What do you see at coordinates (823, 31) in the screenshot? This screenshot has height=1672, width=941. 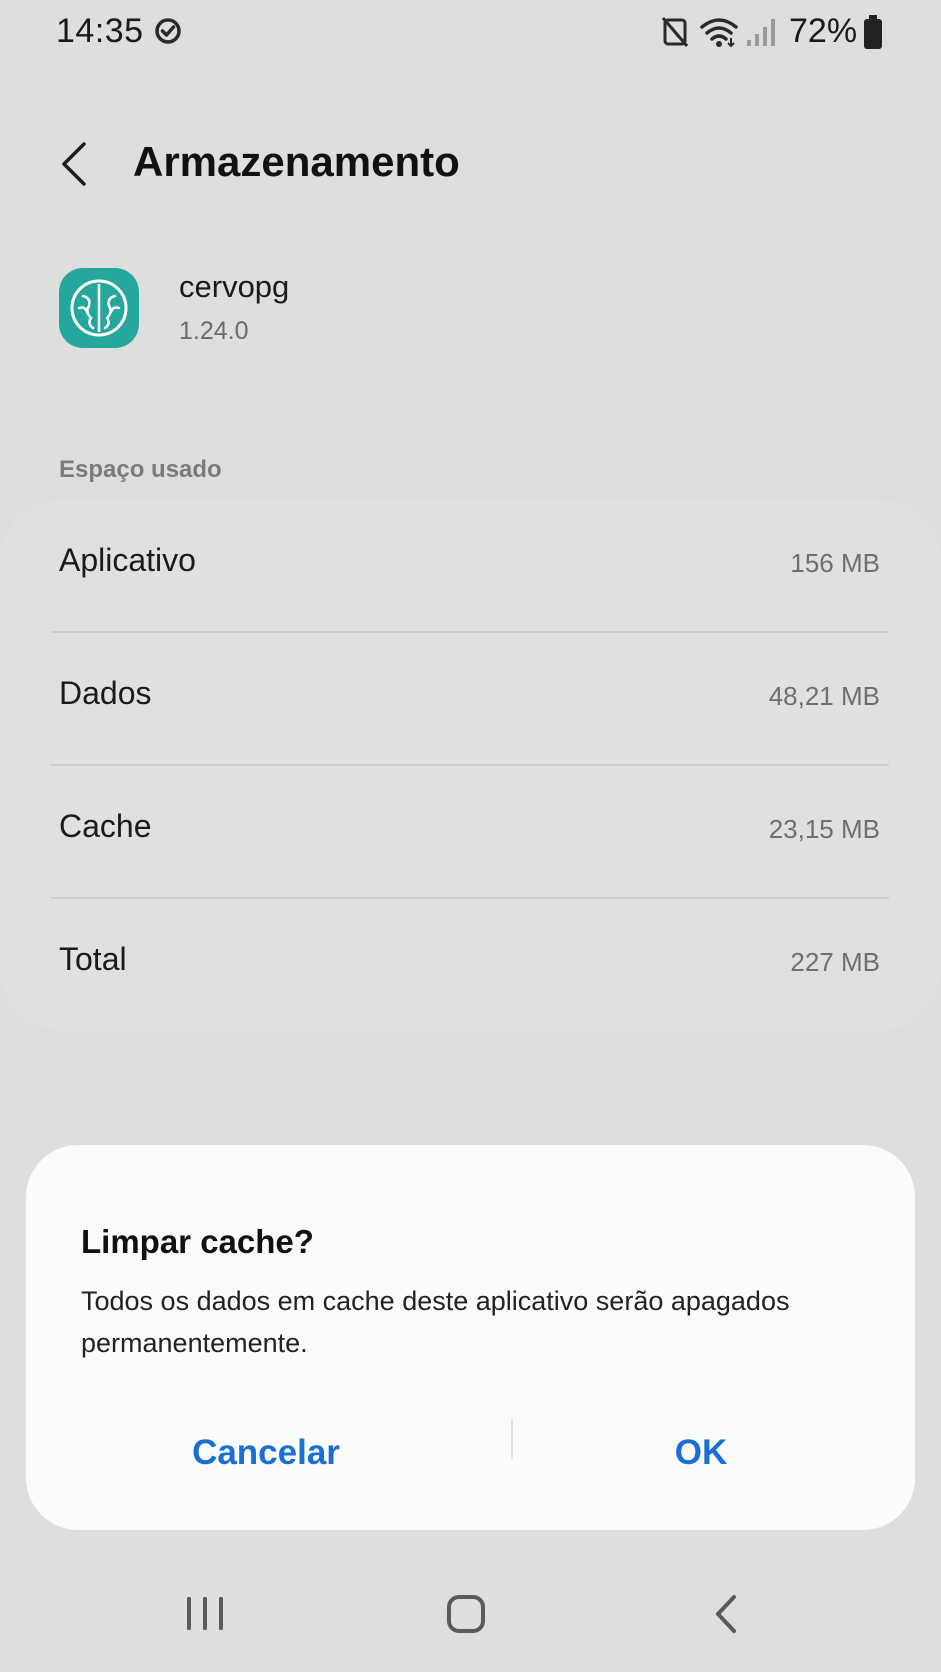 I see `battery-percentage: 72%` at bounding box center [823, 31].